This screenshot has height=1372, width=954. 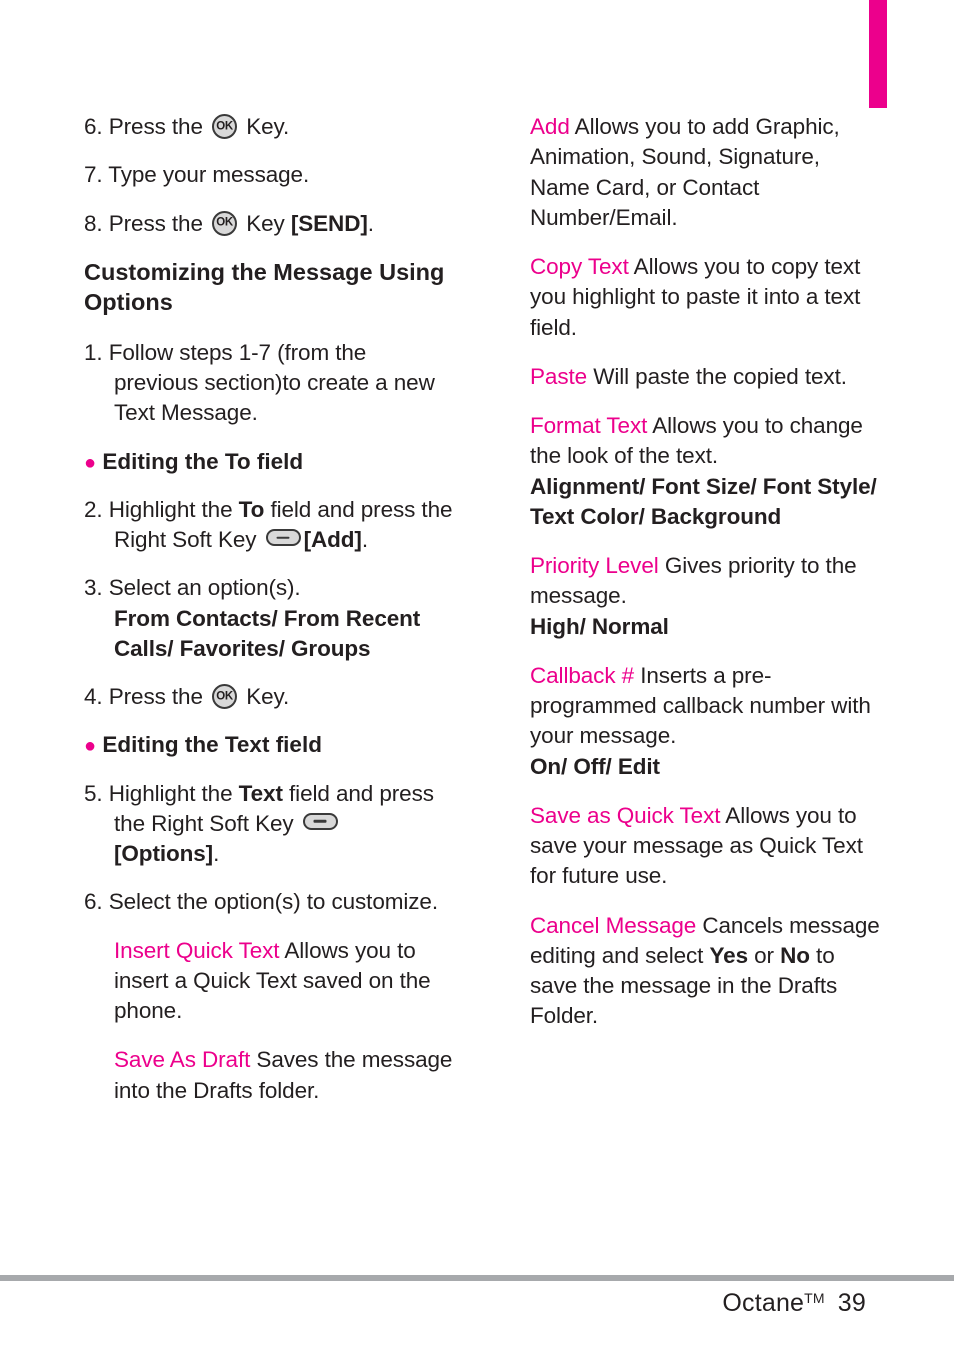 What do you see at coordinates (93, 588) in the screenshot?
I see `step-number: 3.` at bounding box center [93, 588].